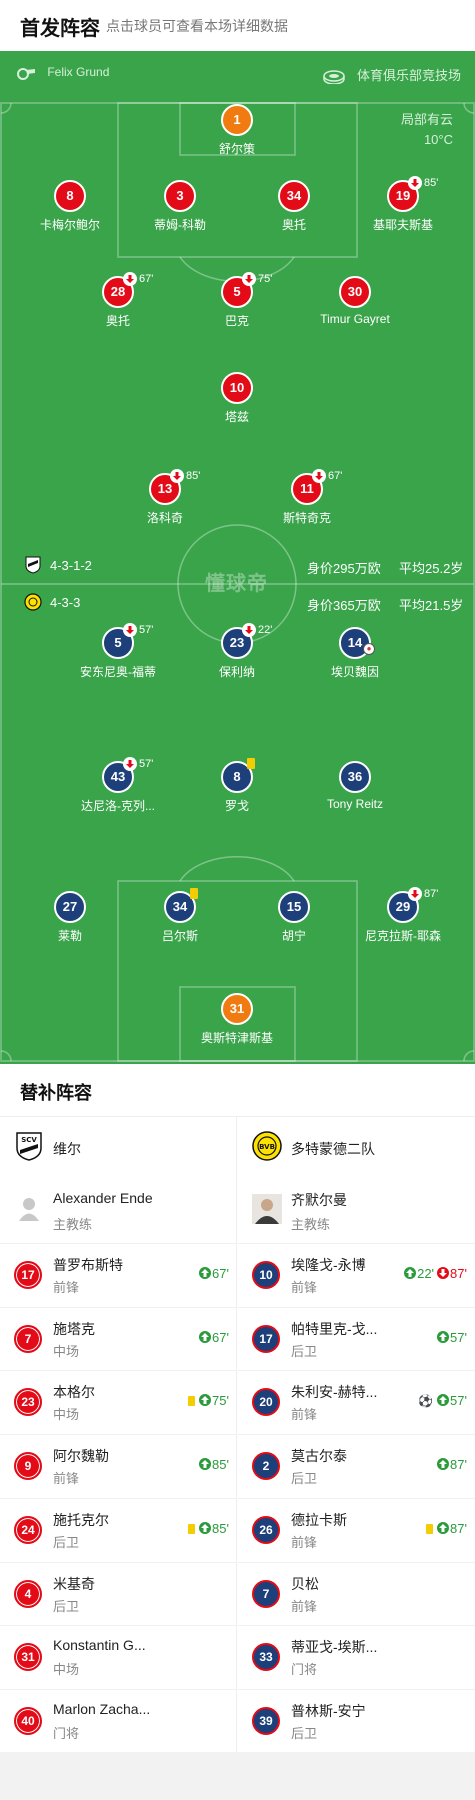 This screenshot has width=475, height=1800. I want to click on home-player-5: 28 67' 奥托, so click(118, 300).